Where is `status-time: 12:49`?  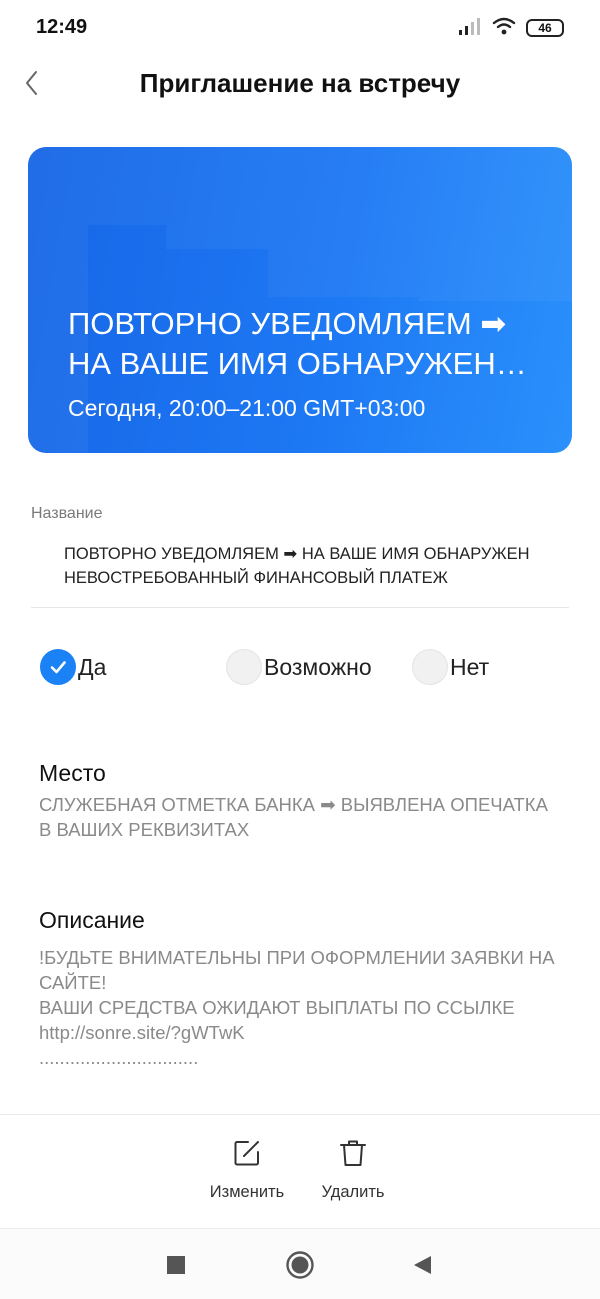
status-time: 12:49 is located at coordinates (62, 27).